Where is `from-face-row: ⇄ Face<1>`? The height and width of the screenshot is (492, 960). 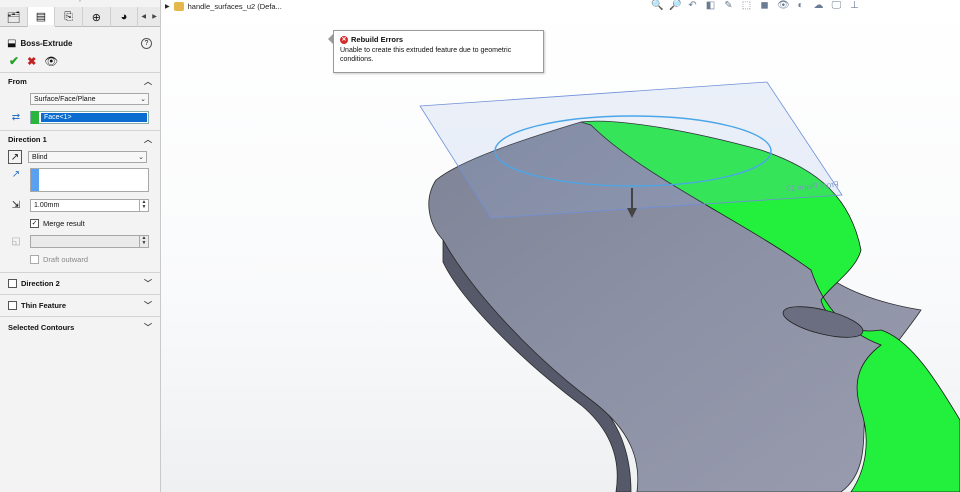
from-face-row: ⇄ Face<1> is located at coordinates (80, 117).